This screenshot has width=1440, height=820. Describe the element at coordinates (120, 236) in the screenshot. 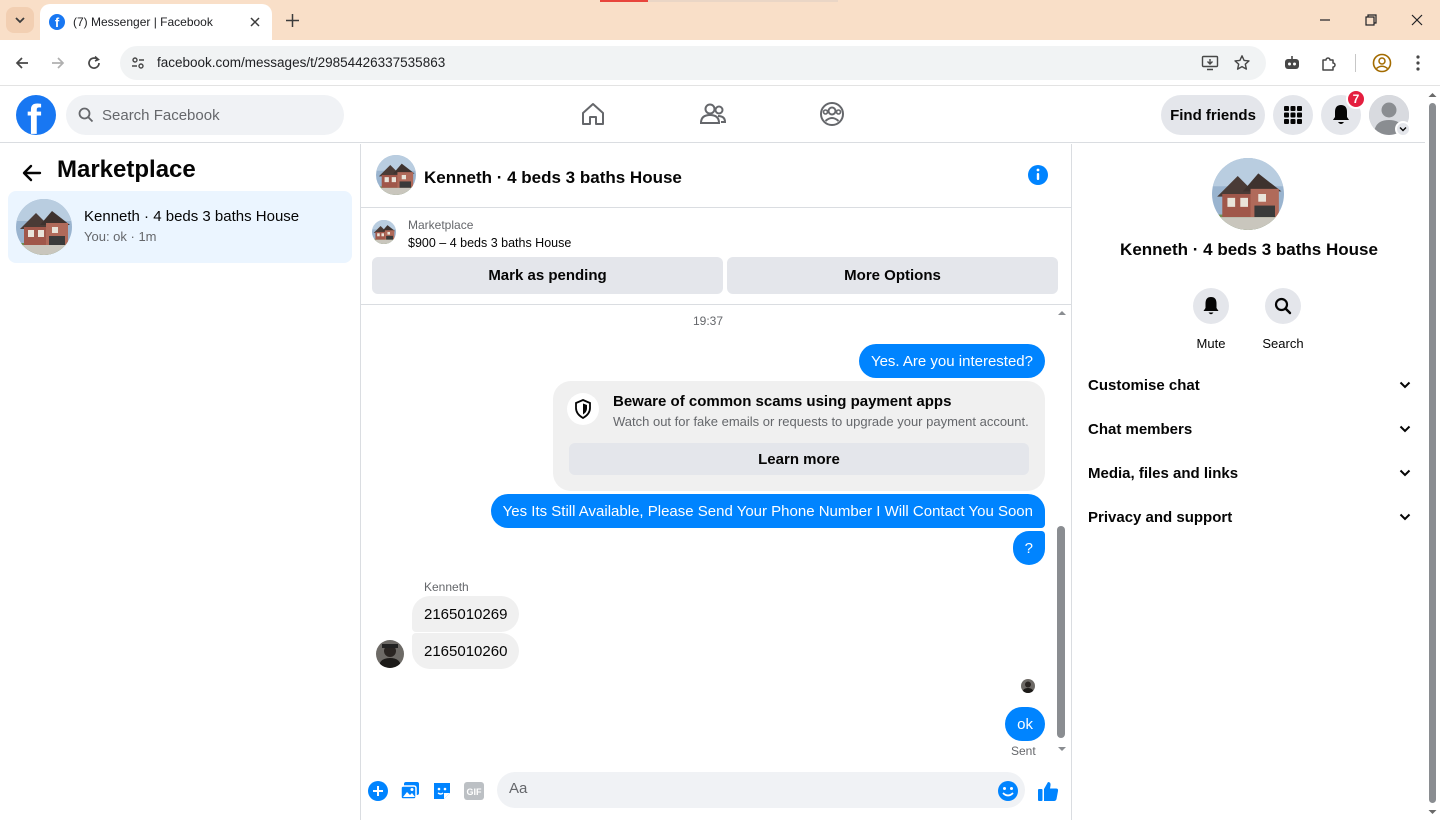

I see `conversation-snippet: You: ok · 1m` at that location.